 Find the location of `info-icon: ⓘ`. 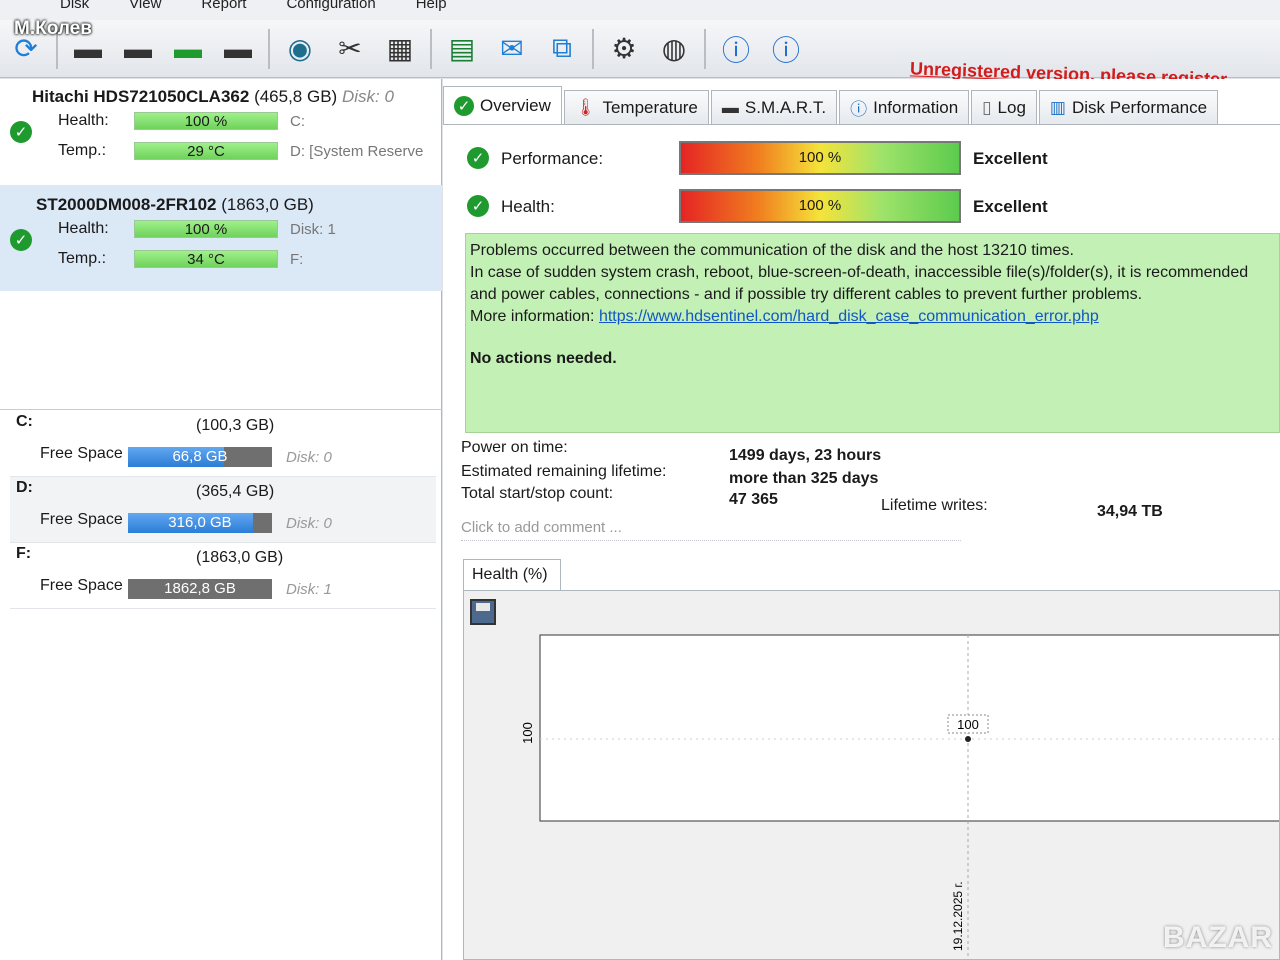

info-icon: ⓘ is located at coordinates (786, 49).